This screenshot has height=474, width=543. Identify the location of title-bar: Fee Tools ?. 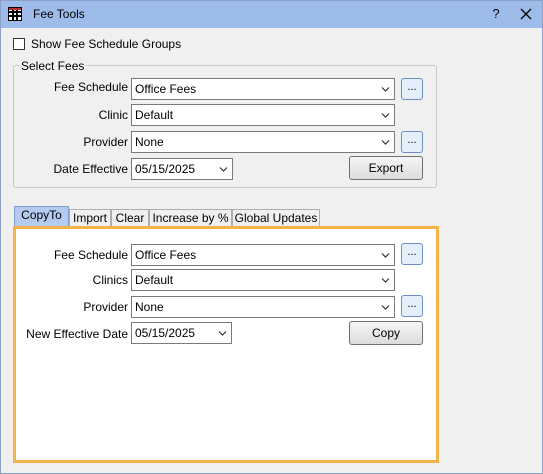
(271, 14).